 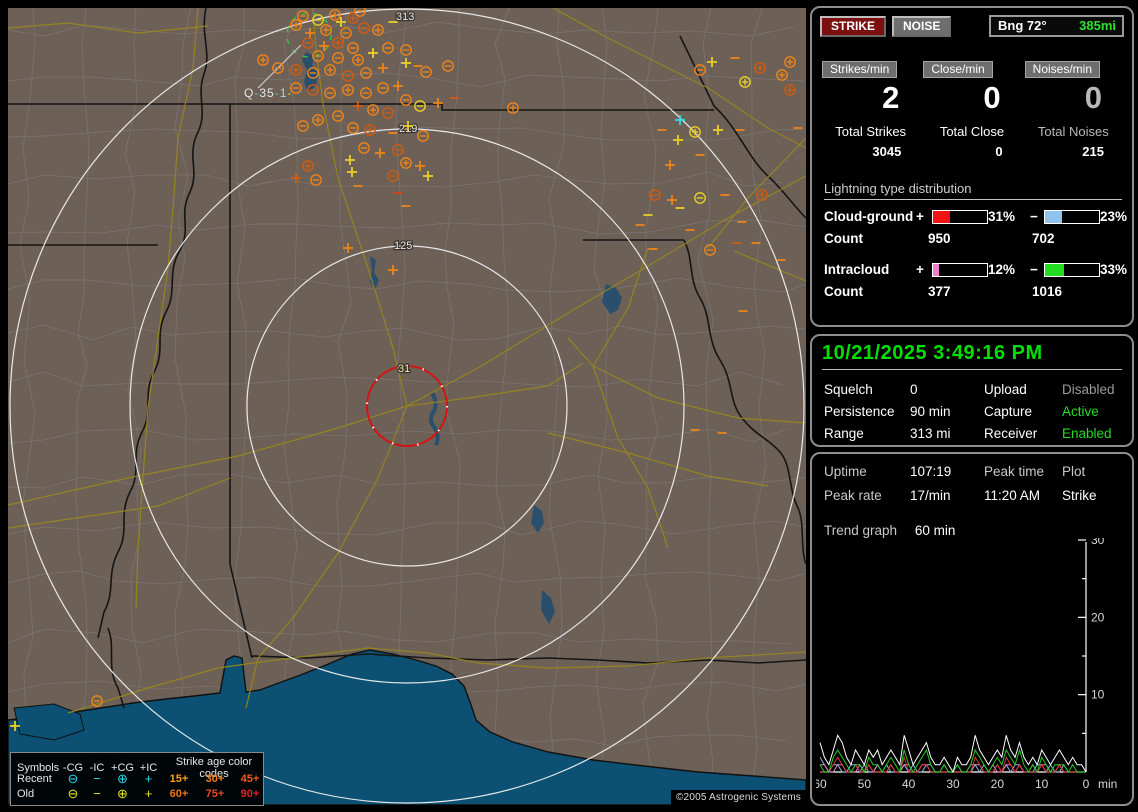 I want to click on legend-symbol-glyph: ⊕, so click(x=122, y=778).